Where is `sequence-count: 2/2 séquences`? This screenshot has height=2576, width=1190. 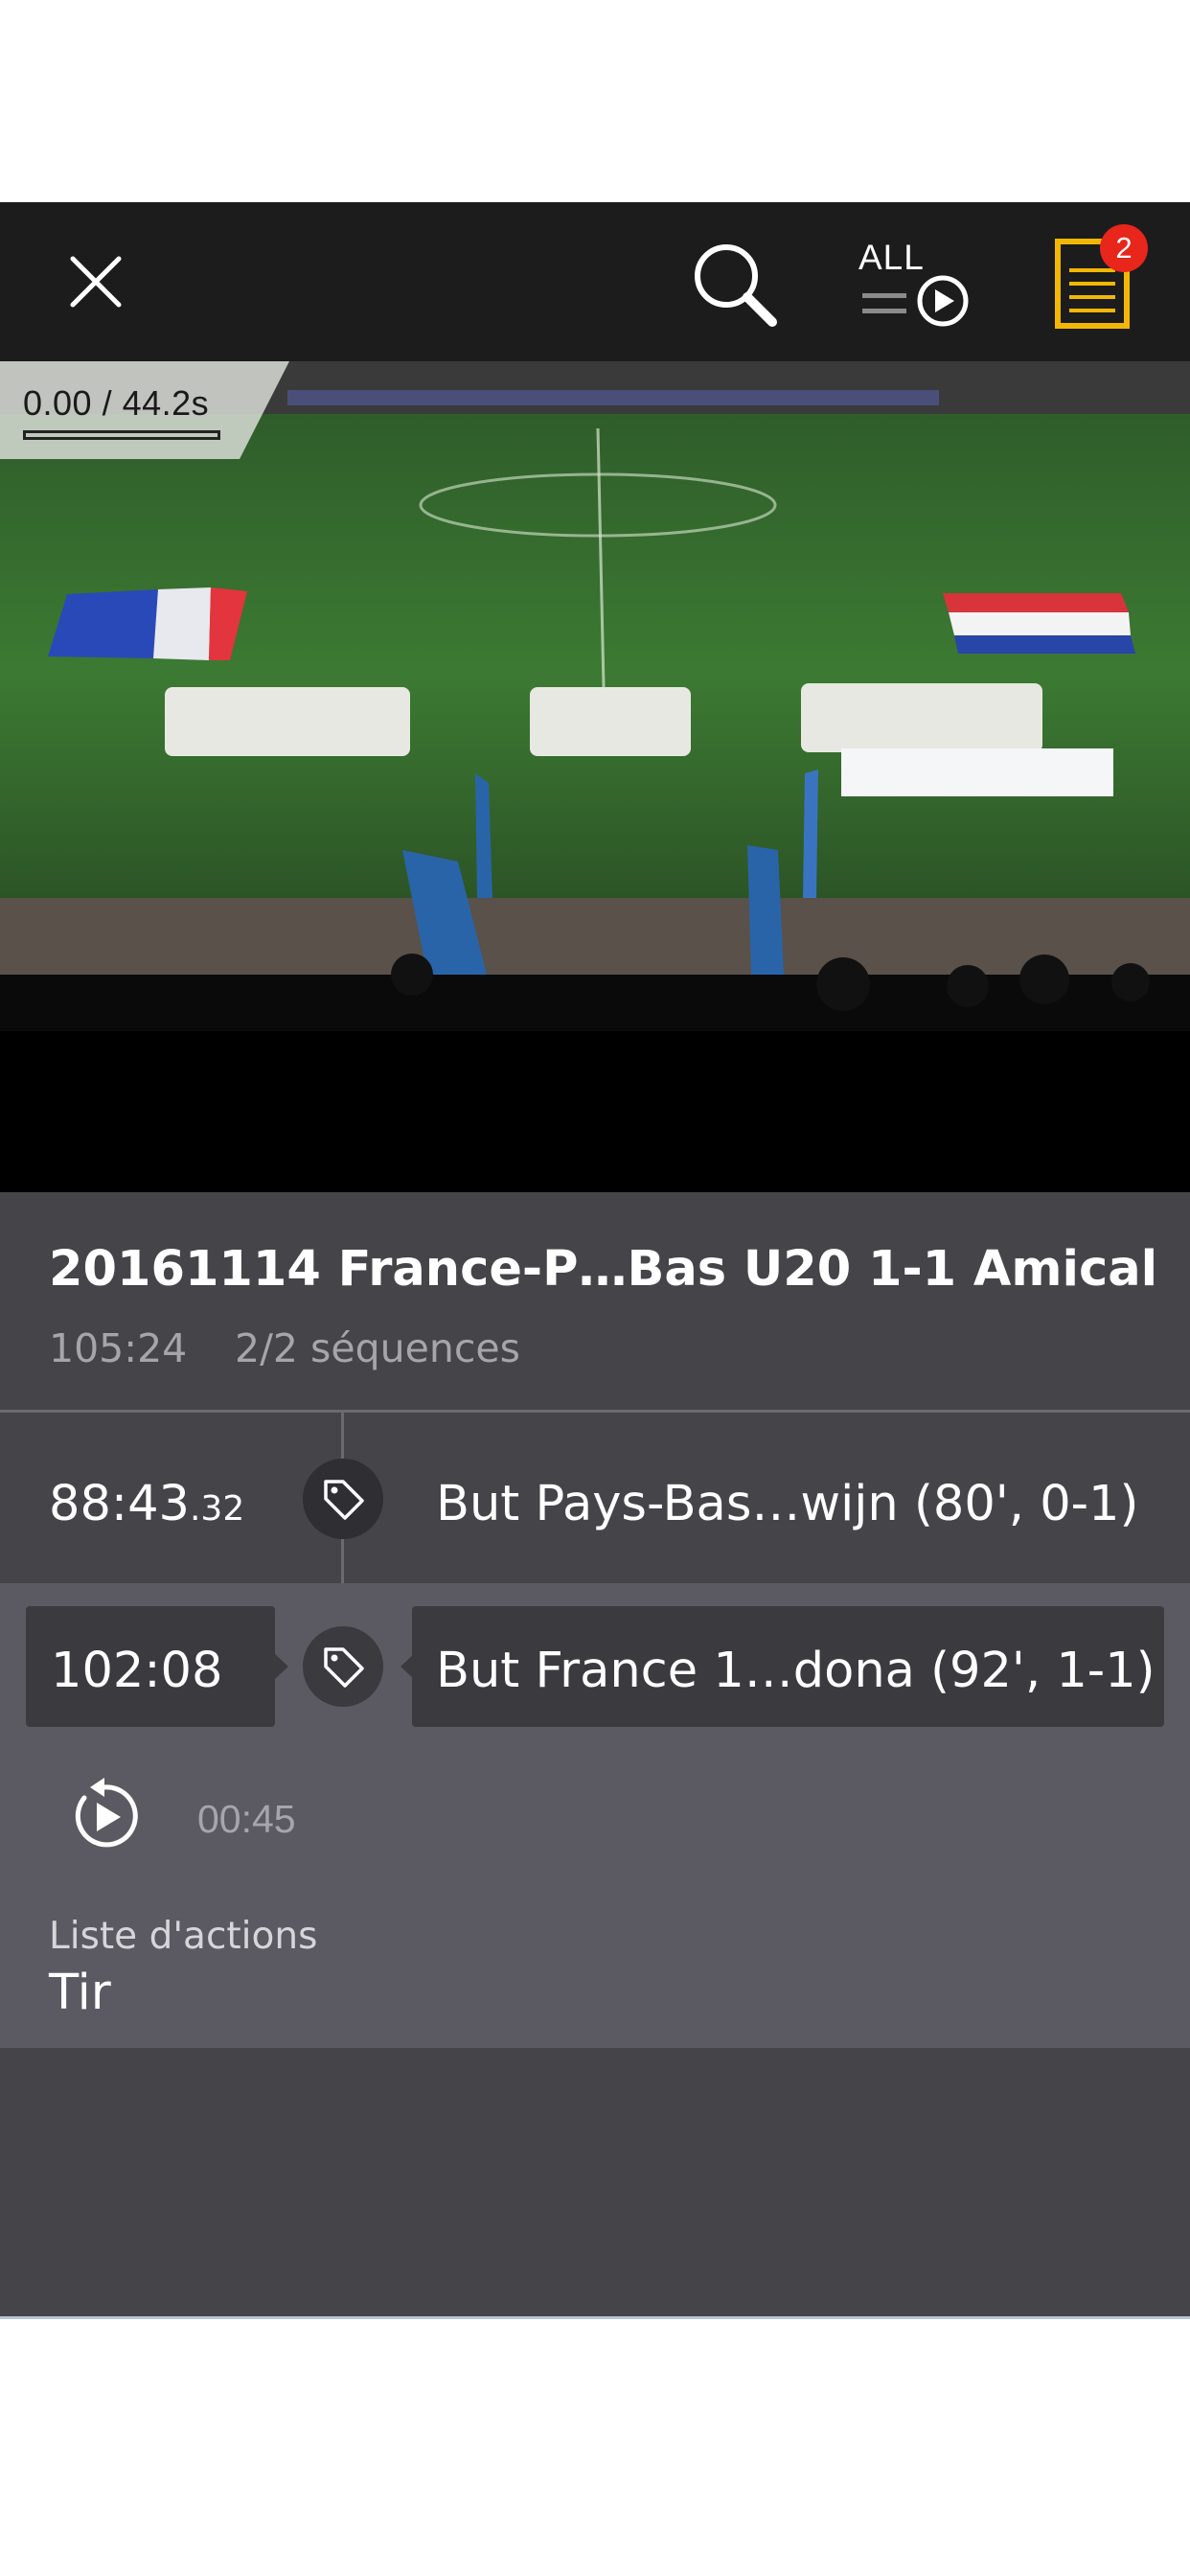 sequence-count: 2/2 séquences is located at coordinates (378, 1348).